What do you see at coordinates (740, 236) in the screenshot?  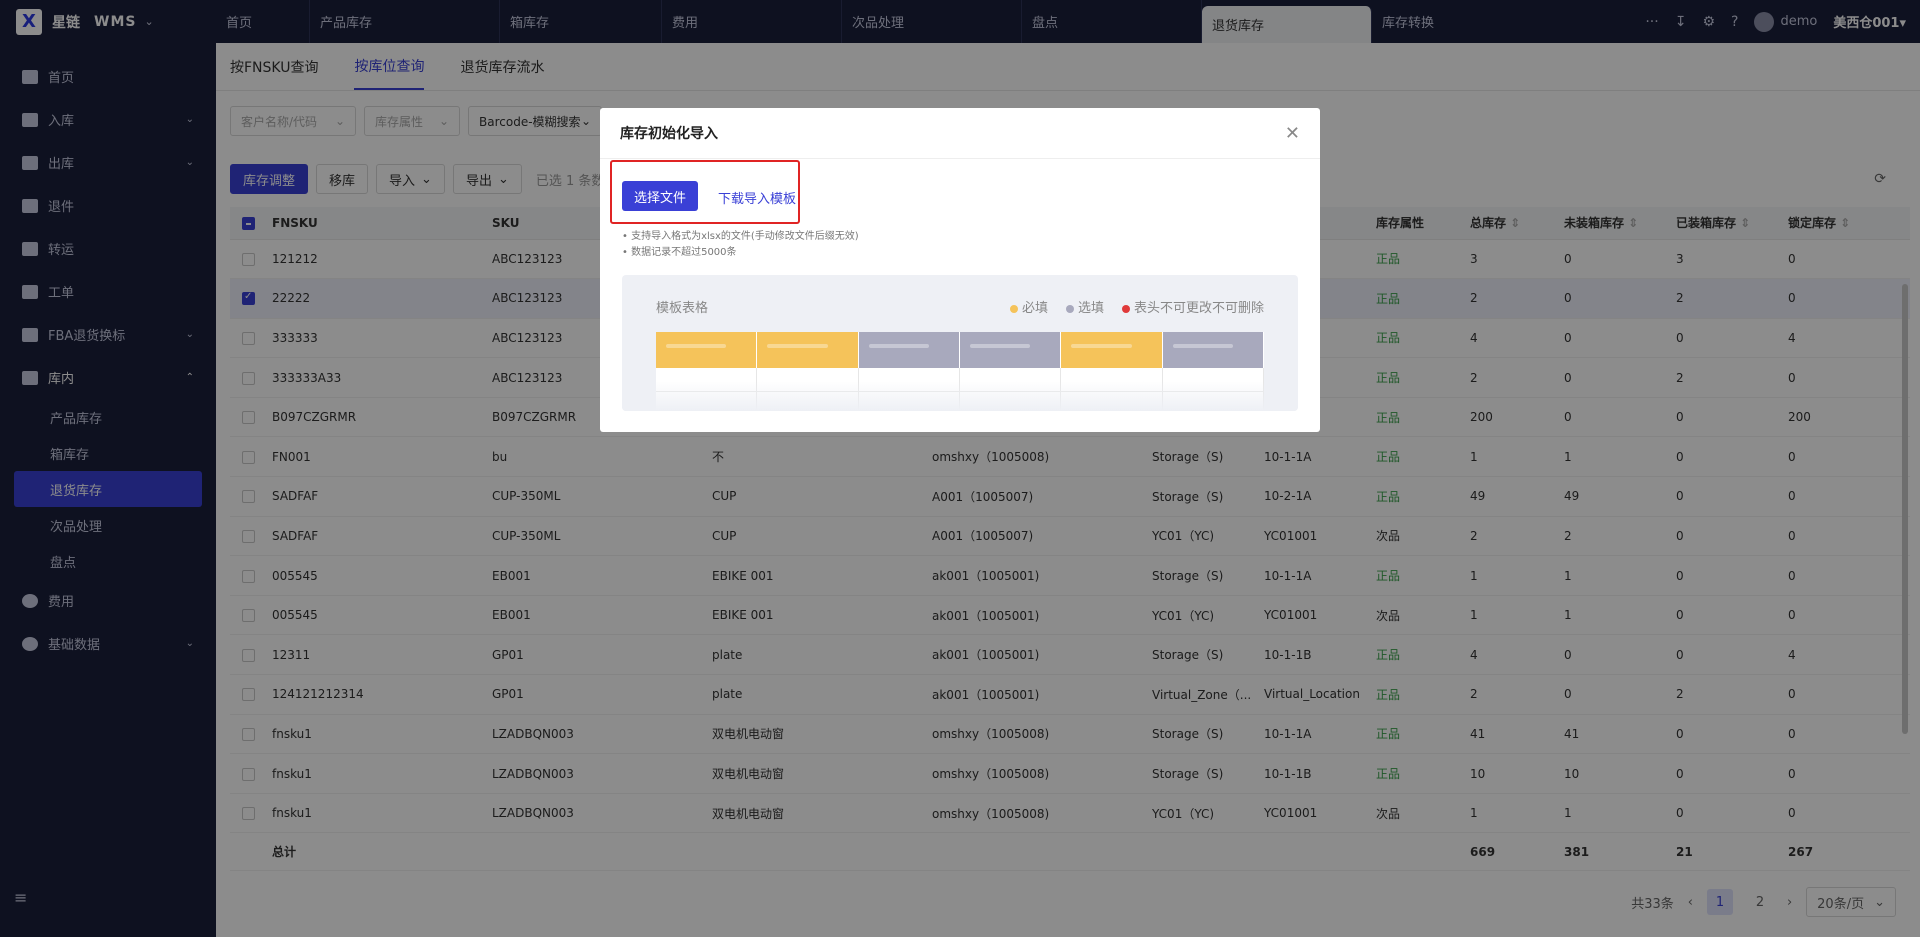 I see `note-format: • 支持导入格式为xlsx的文件(手动修改文件后缀无效)` at bounding box center [740, 236].